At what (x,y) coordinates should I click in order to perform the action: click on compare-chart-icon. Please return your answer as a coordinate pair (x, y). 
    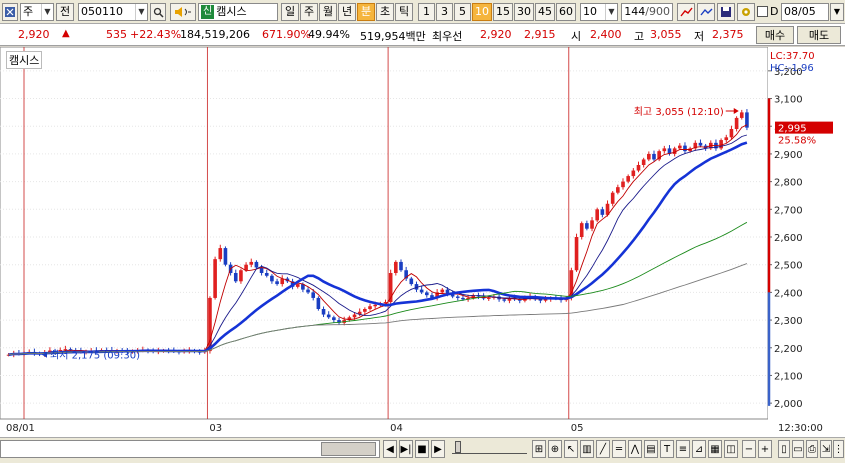
    Looking at the image, I should click on (706, 12).